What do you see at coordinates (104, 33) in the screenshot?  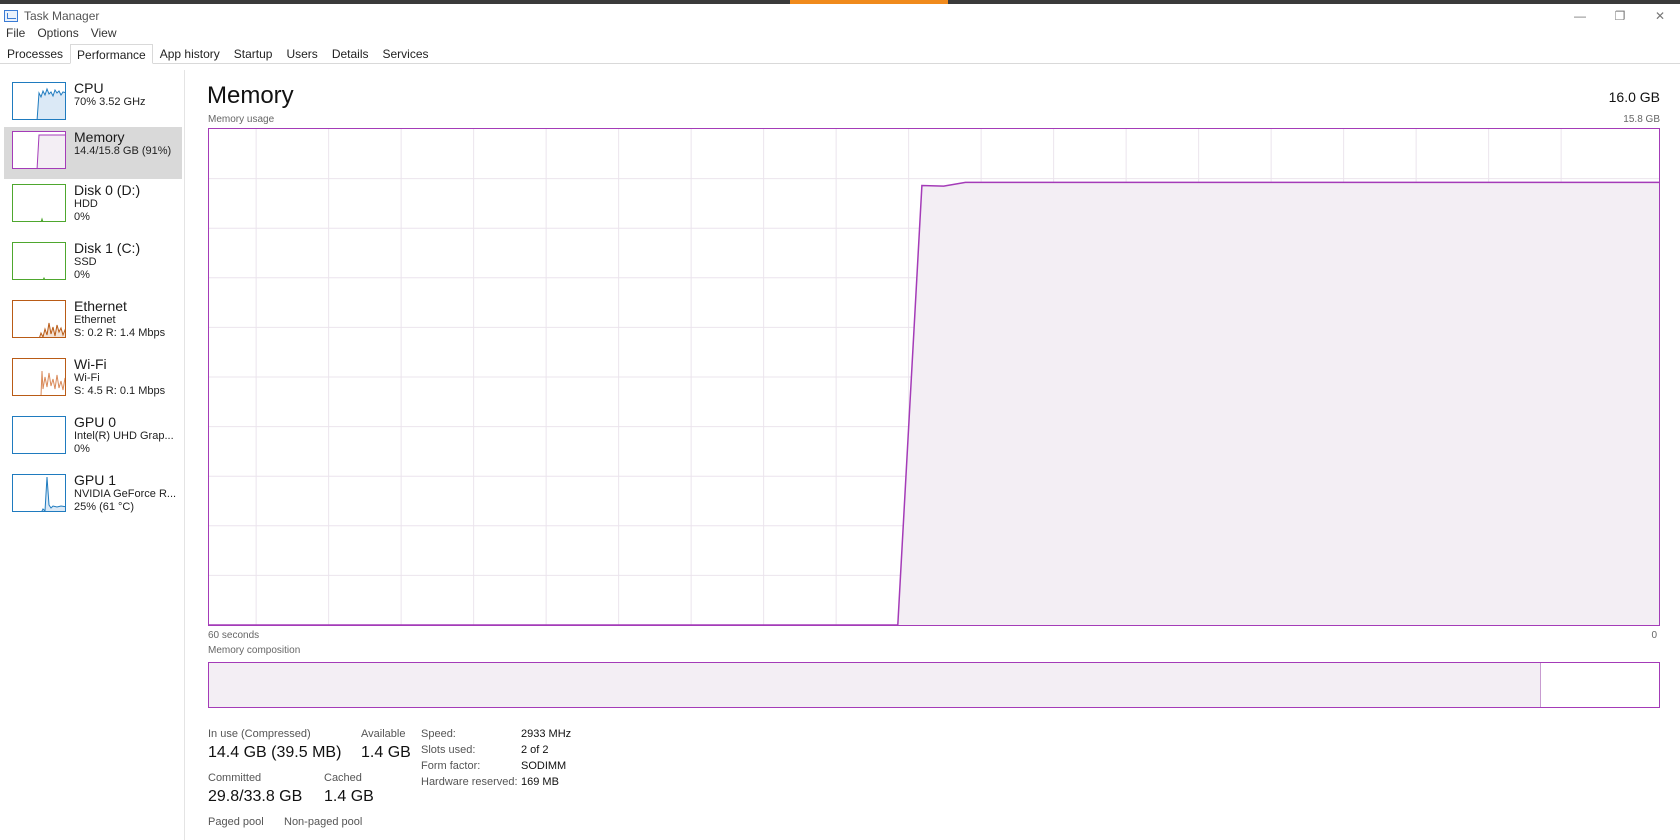 I see `menu-view: View` at bounding box center [104, 33].